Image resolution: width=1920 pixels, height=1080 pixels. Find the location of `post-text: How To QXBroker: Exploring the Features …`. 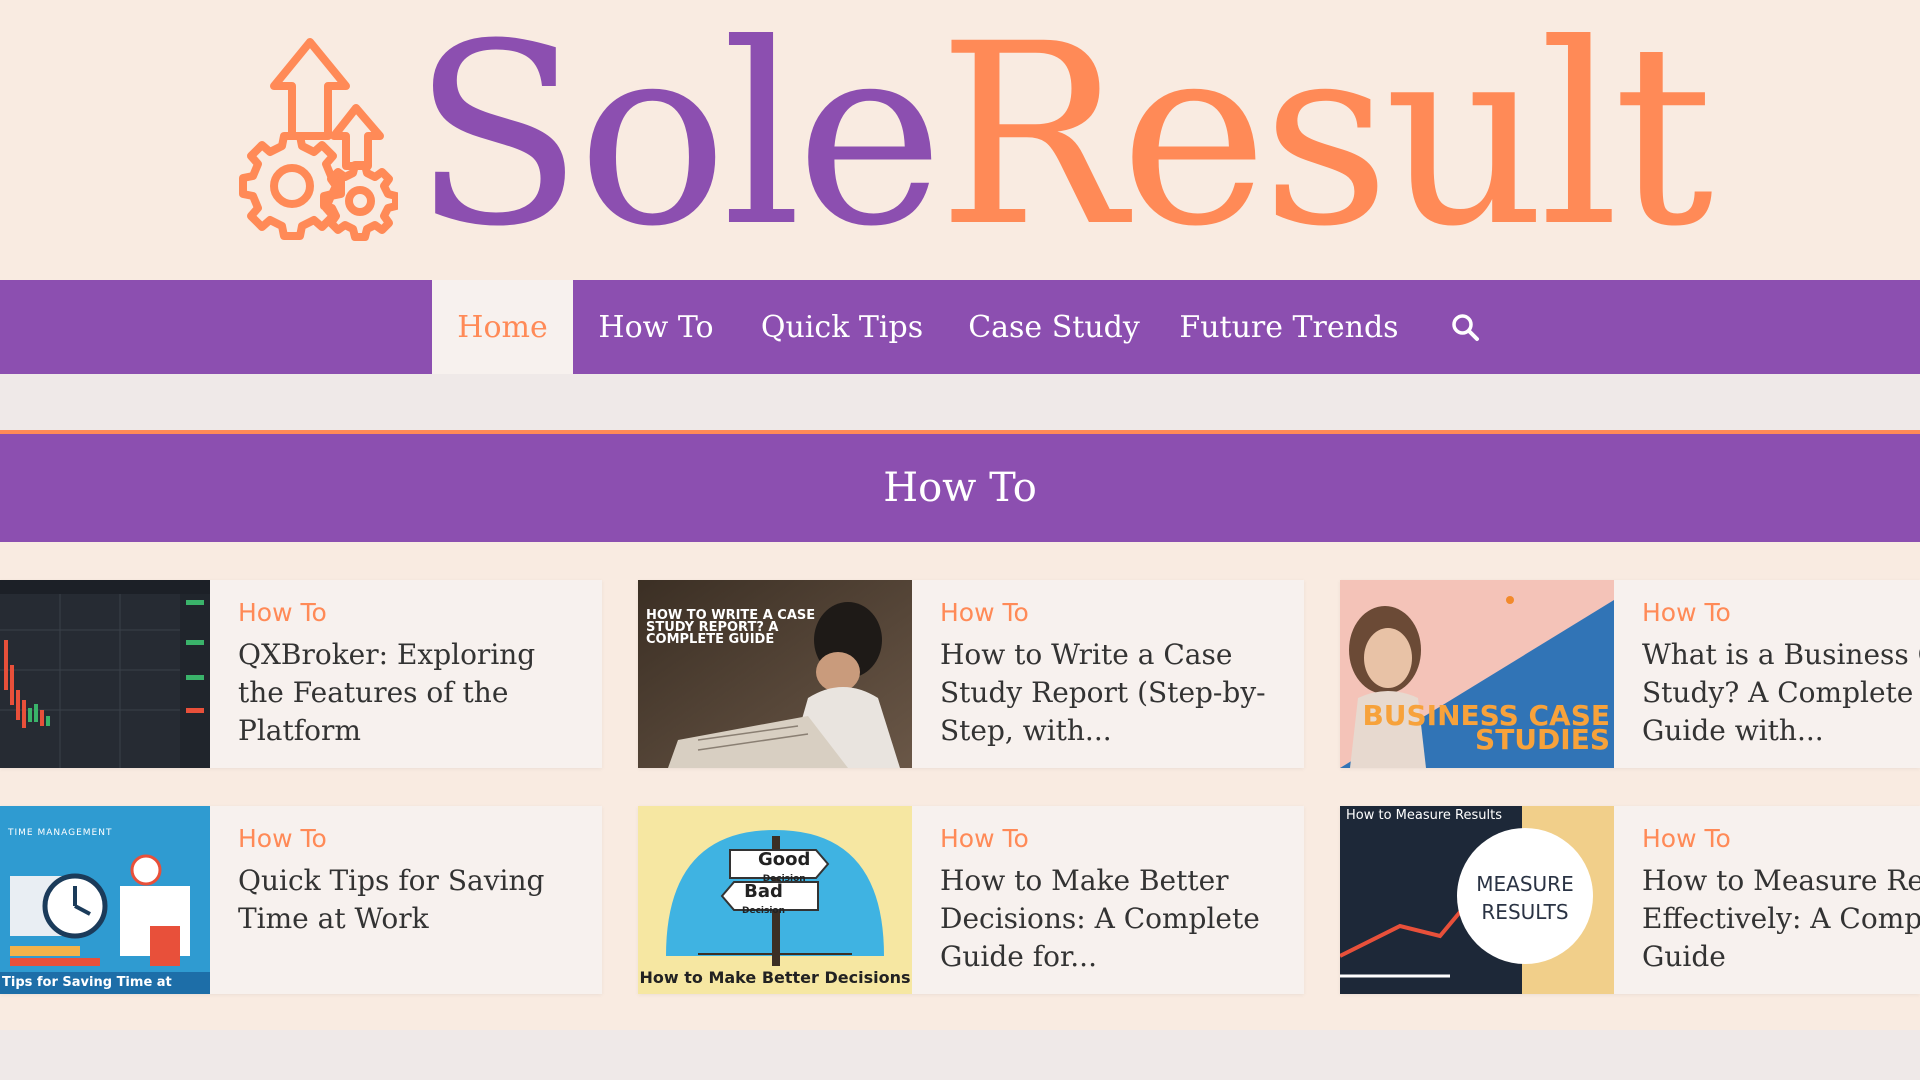

post-text: How To QXBroker: Exploring the Features … is located at coordinates (408, 674).